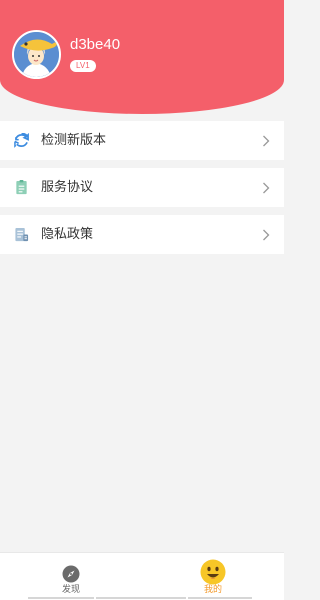 The width and height of the screenshot is (320, 600). I want to click on menu-item-label: 检测新版本, so click(74, 140).